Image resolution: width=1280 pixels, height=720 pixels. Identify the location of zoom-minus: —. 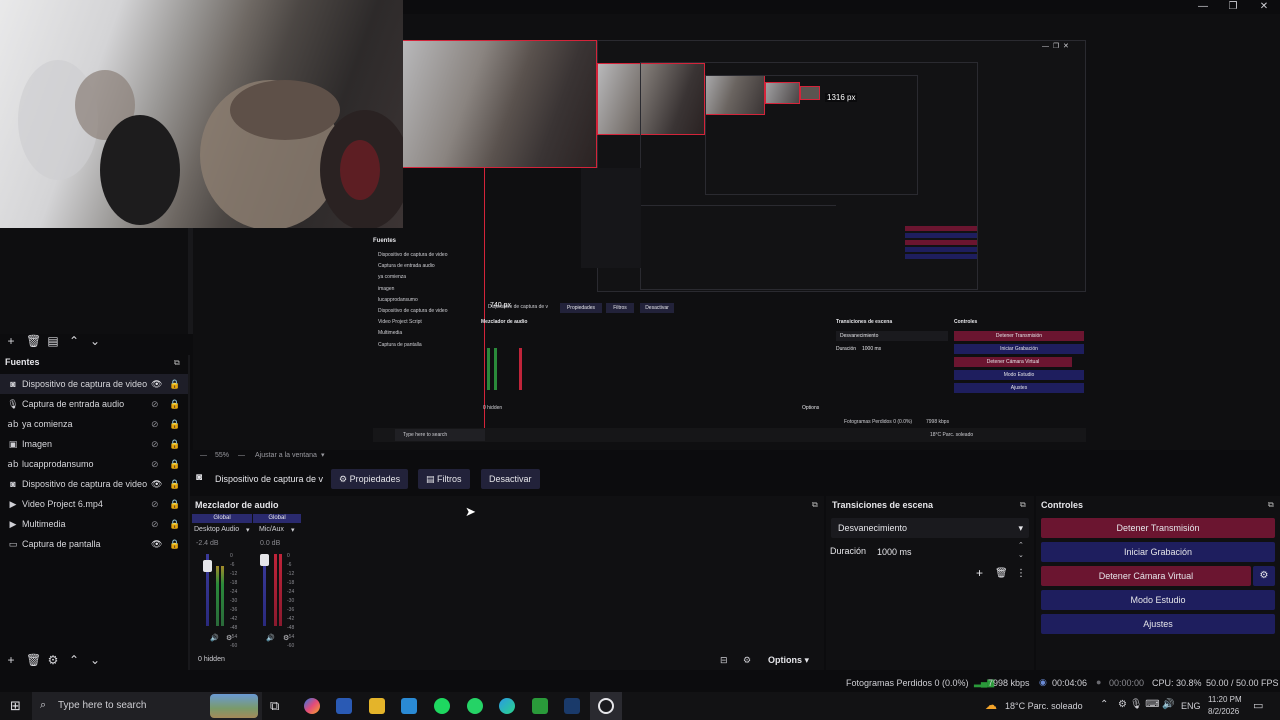
(203, 455).